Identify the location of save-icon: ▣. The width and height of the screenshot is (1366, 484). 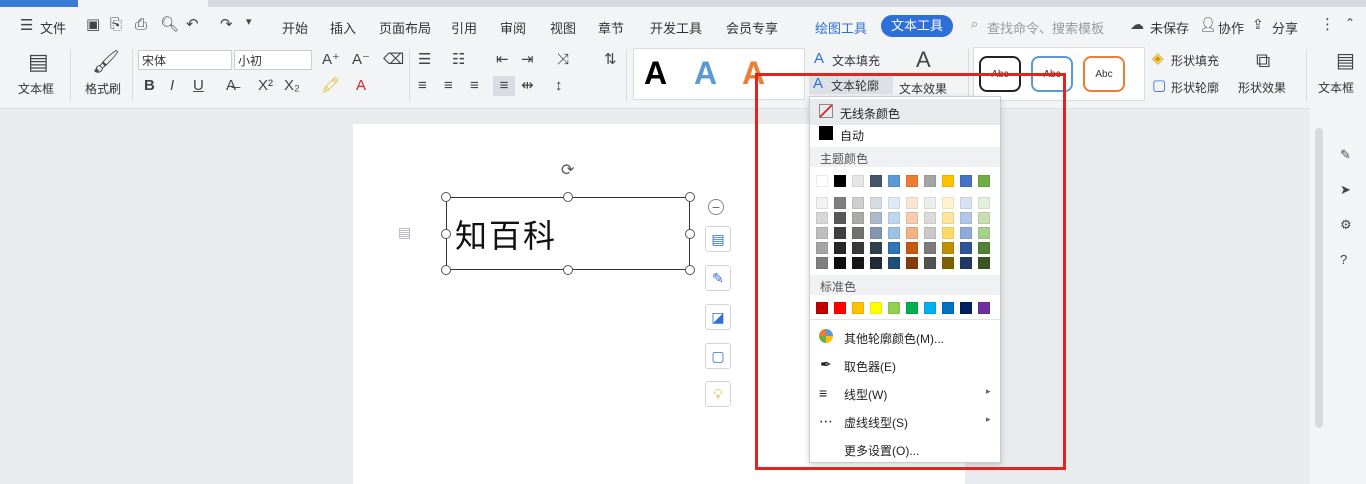
(93, 24).